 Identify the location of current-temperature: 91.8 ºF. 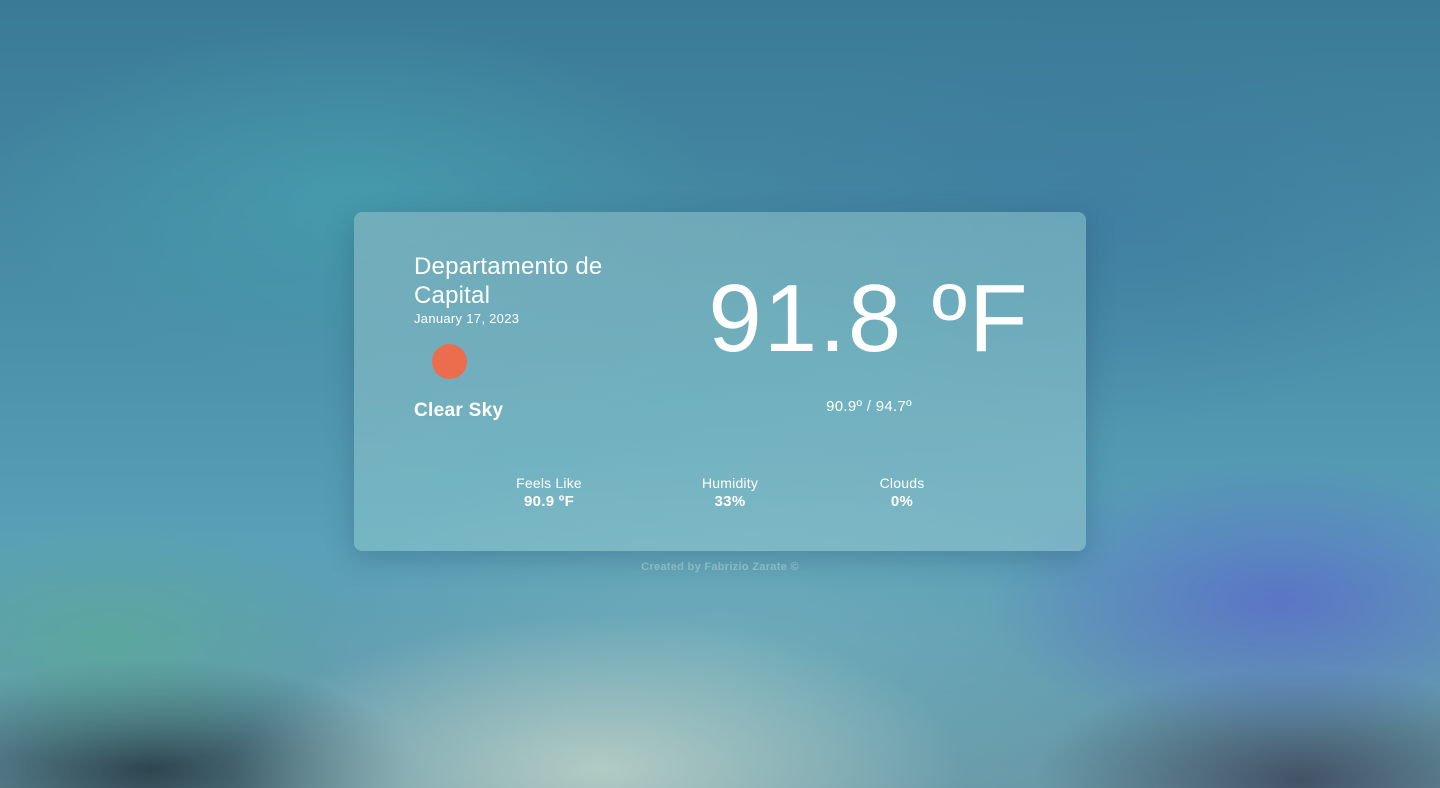
(869, 318).